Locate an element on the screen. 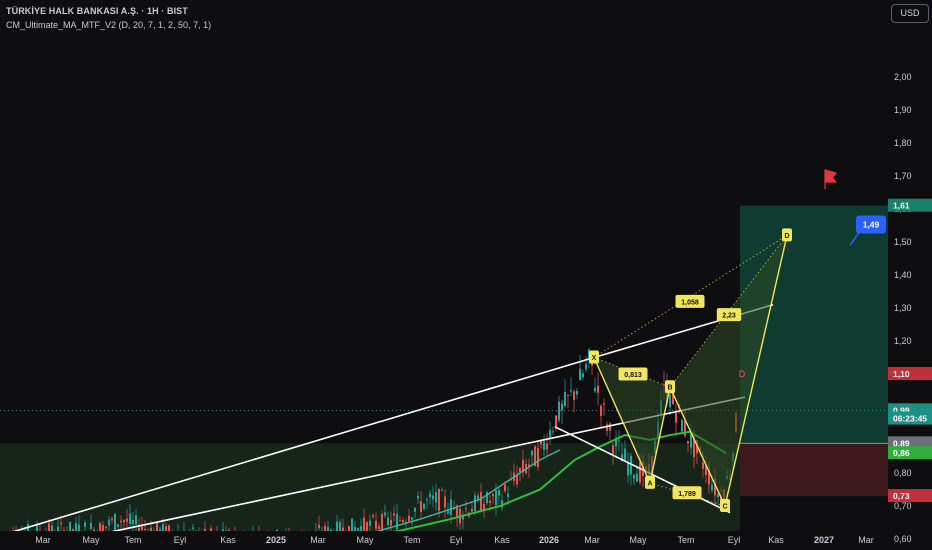 The image size is (932, 550). pattern-ratio-label: 1,789 is located at coordinates (687, 493).